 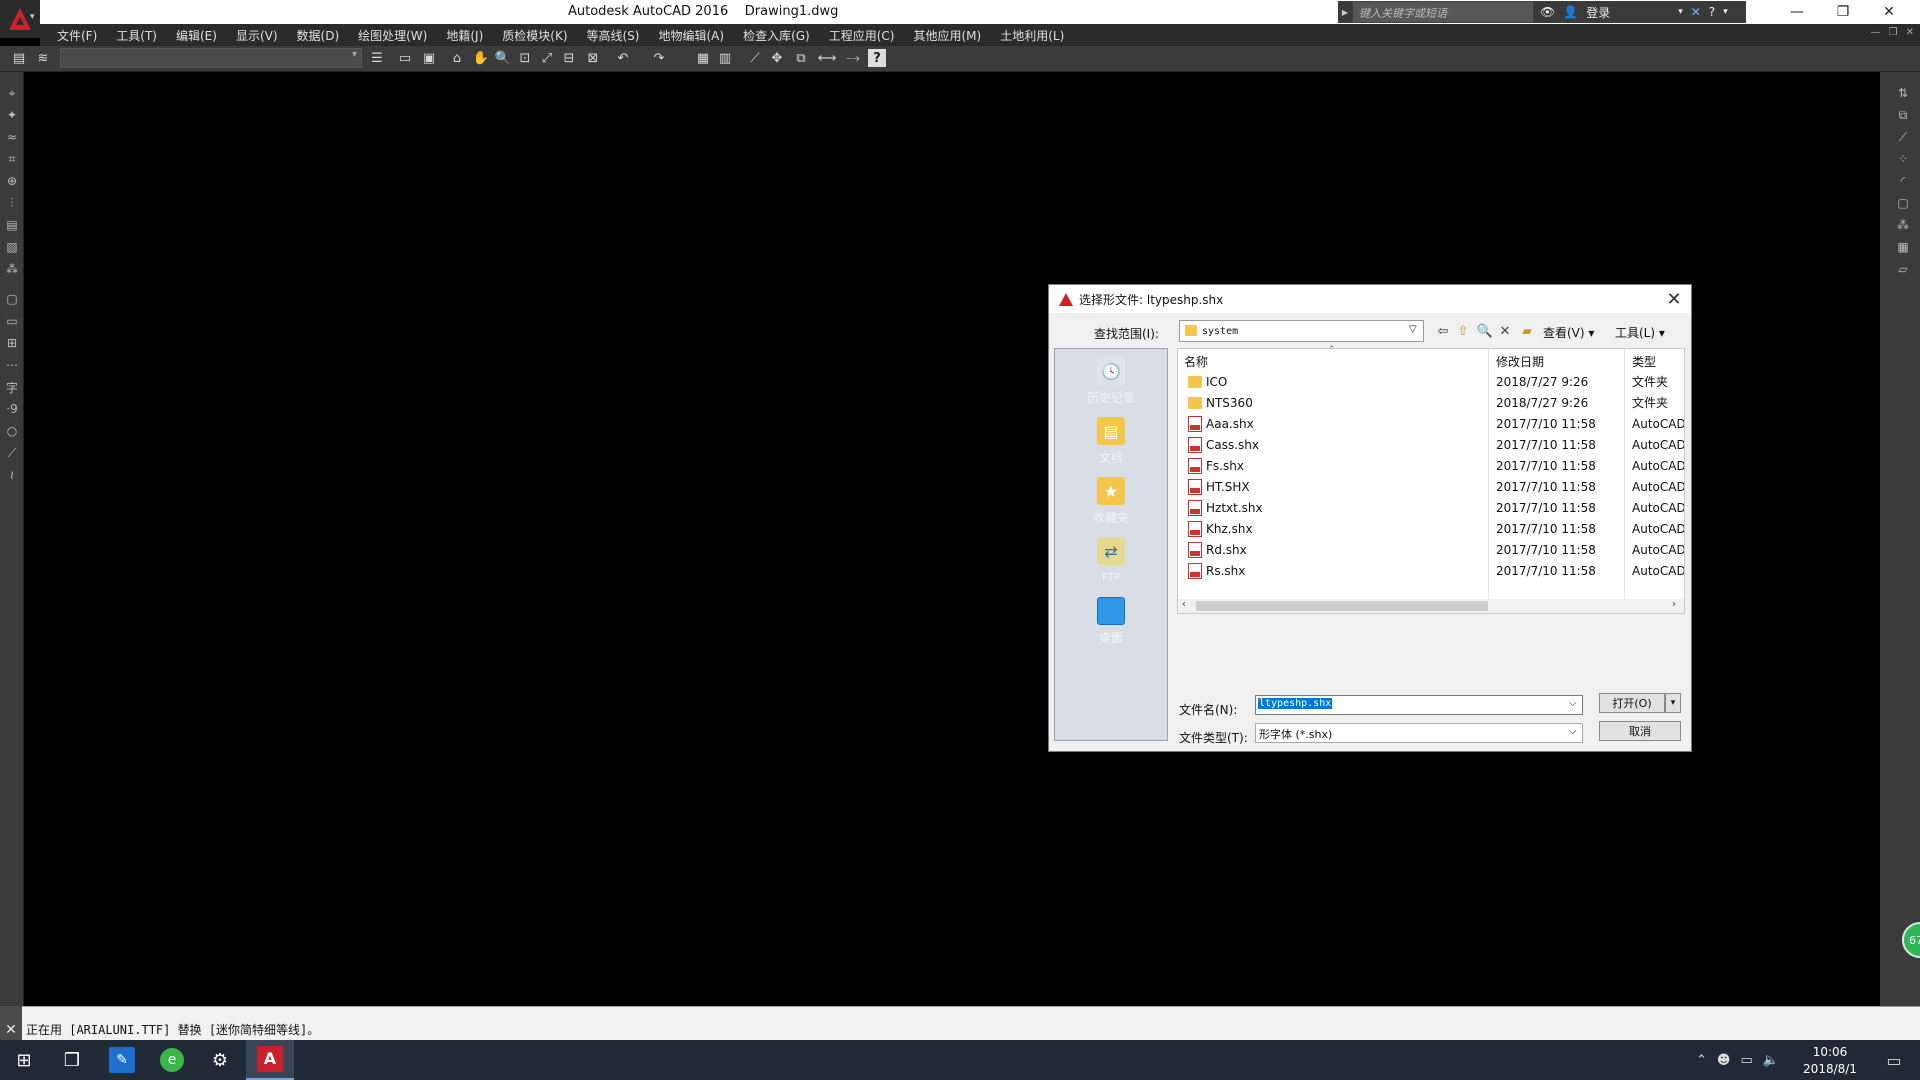 What do you see at coordinates (1433, 465) in the screenshot?
I see `file-row: Fs.shx 2017/7/10 11:58 AutoCAD` at bounding box center [1433, 465].